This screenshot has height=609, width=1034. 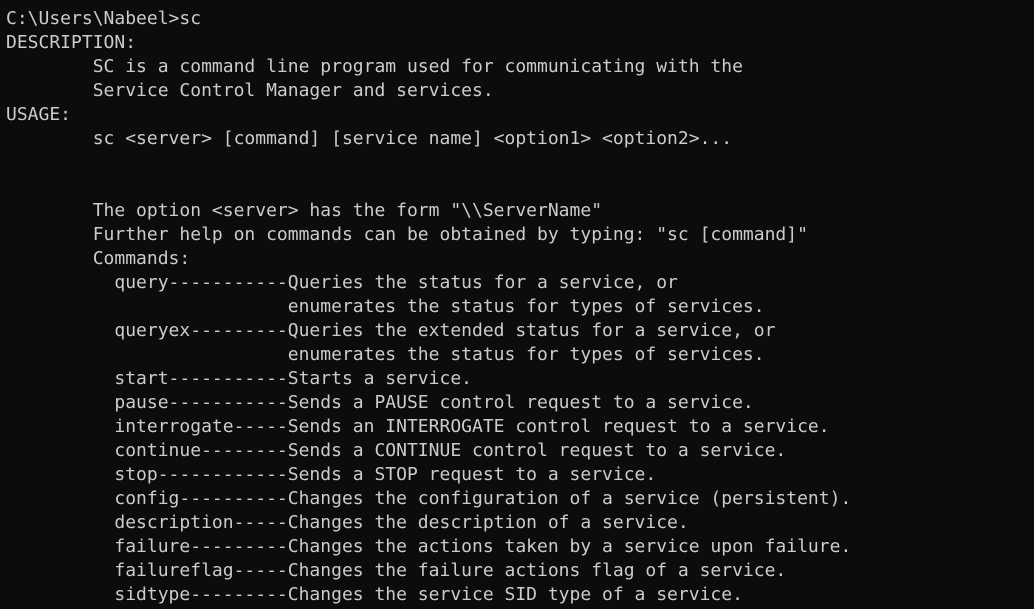 I want to click on command-line-start: start-----------Starts a service., so click(x=239, y=378).